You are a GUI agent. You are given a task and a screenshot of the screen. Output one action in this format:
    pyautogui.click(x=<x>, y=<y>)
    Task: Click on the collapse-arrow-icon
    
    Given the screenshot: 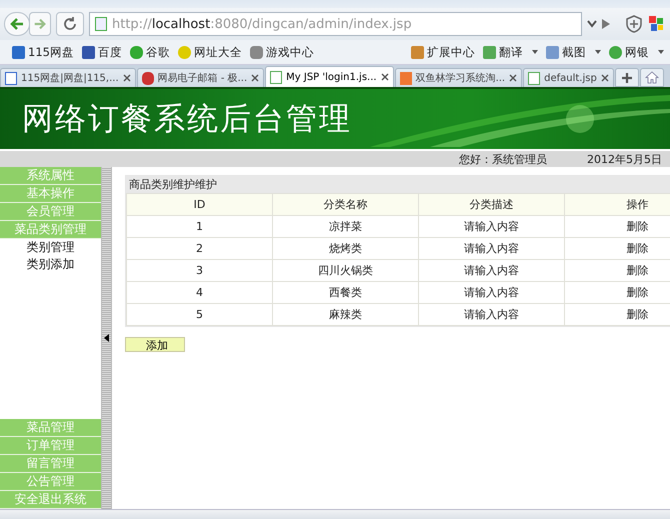 What is the action you would take?
    pyautogui.click(x=106, y=338)
    